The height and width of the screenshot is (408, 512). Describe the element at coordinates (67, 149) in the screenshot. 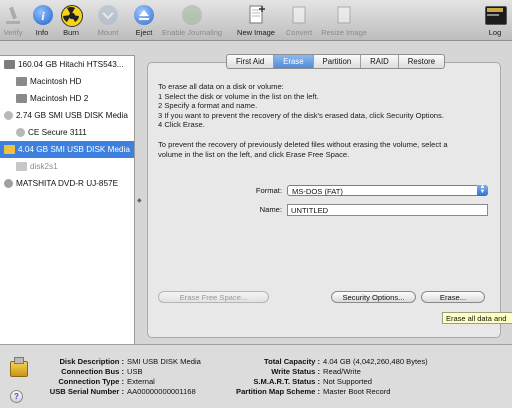

I see `disk-list-item-selected: 4.04 GB SMI USB DISK Media` at that location.